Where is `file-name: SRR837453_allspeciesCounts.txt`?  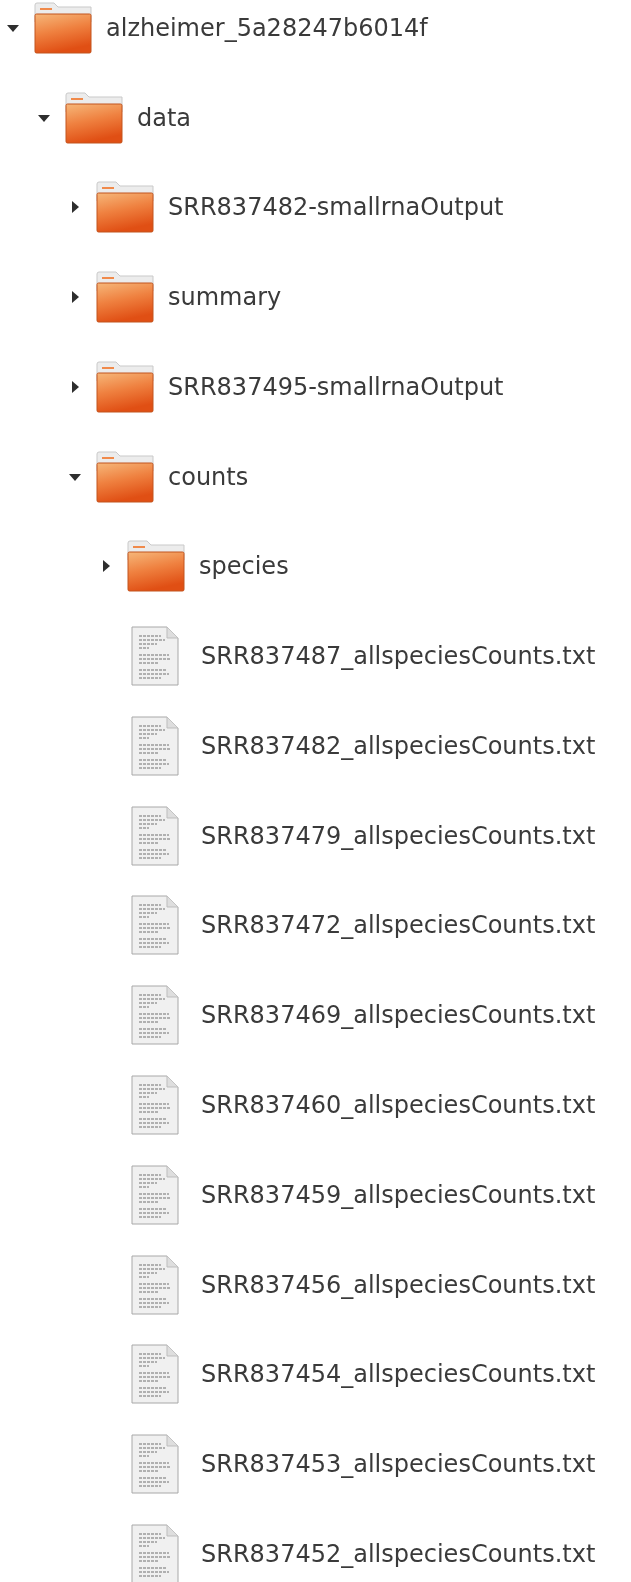
file-name: SRR837453_allspeciesCounts.txt is located at coordinates (398, 1464).